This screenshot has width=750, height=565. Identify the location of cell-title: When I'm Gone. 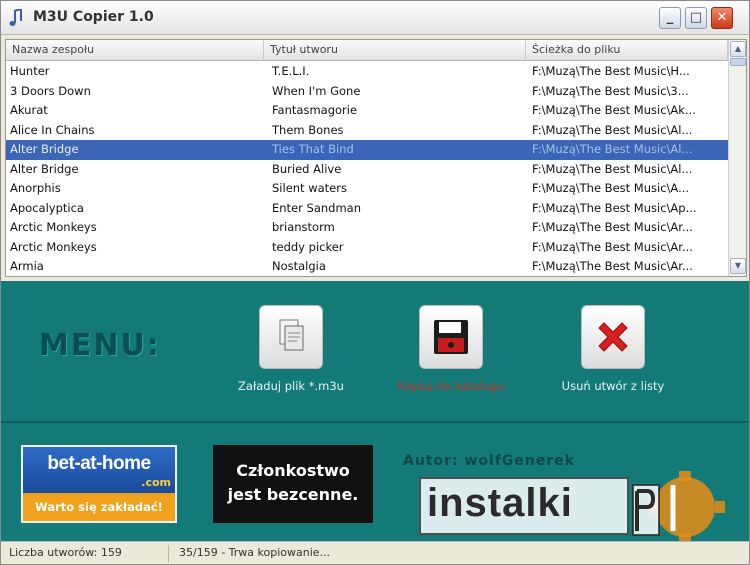
(316, 90).